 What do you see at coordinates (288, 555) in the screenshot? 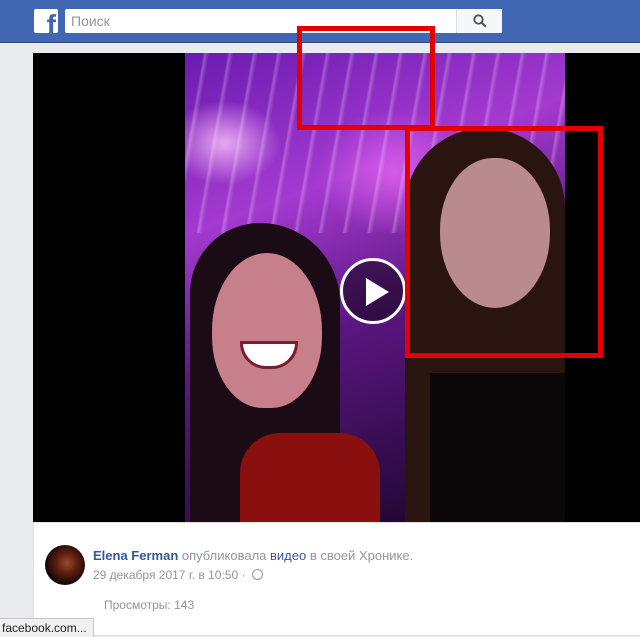
I see `video-link: видео` at bounding box center [288, 555].